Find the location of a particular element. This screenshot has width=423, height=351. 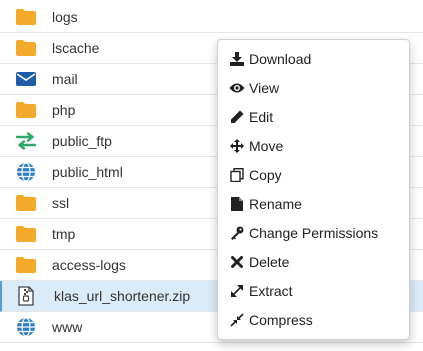

transfer-arrows-icon is located at coordinates (26, 141).